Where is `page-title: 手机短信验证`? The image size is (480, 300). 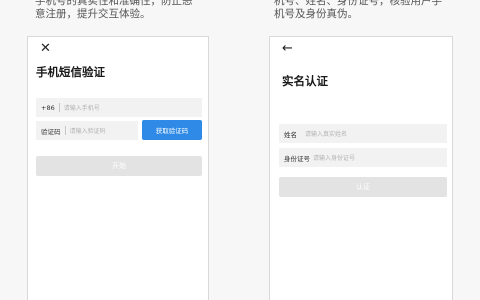
page-title: 手机短信验证 is located at coordinates (70, 72).